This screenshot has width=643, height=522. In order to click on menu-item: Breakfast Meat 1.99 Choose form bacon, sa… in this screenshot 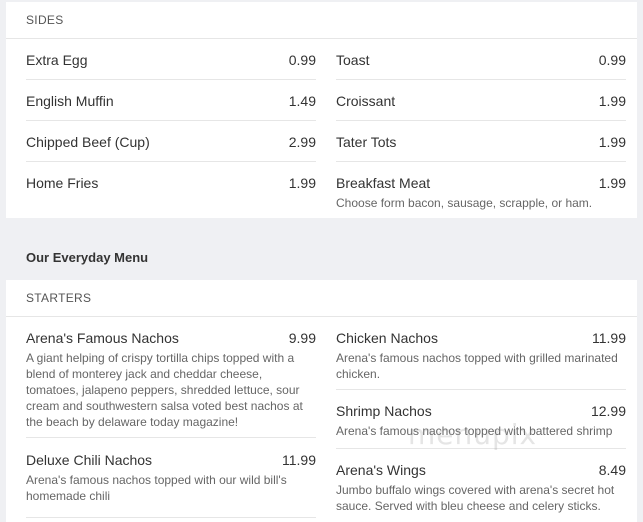, I will do `click(481, 186)`.